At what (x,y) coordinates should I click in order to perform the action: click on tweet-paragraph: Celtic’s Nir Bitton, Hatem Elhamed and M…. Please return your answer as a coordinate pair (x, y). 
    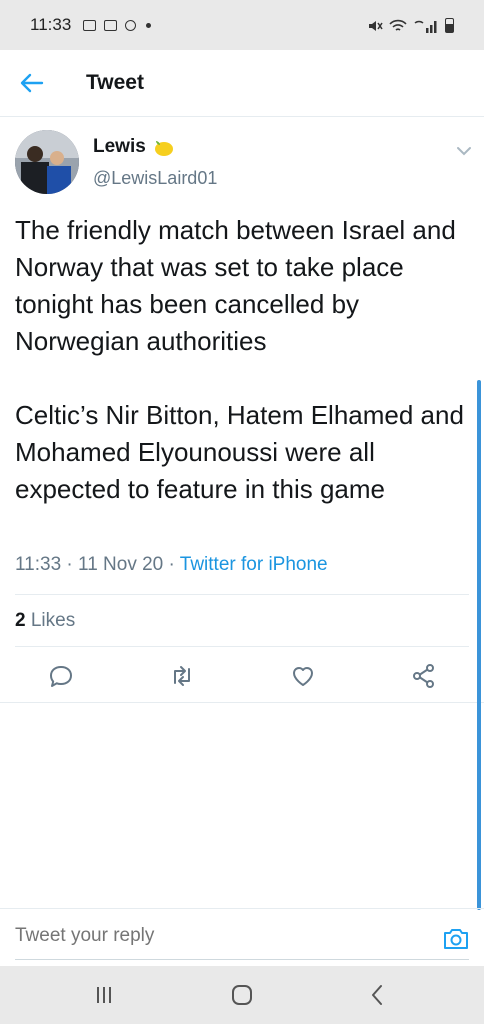
    Looking at the image, I should click on (239, 452).